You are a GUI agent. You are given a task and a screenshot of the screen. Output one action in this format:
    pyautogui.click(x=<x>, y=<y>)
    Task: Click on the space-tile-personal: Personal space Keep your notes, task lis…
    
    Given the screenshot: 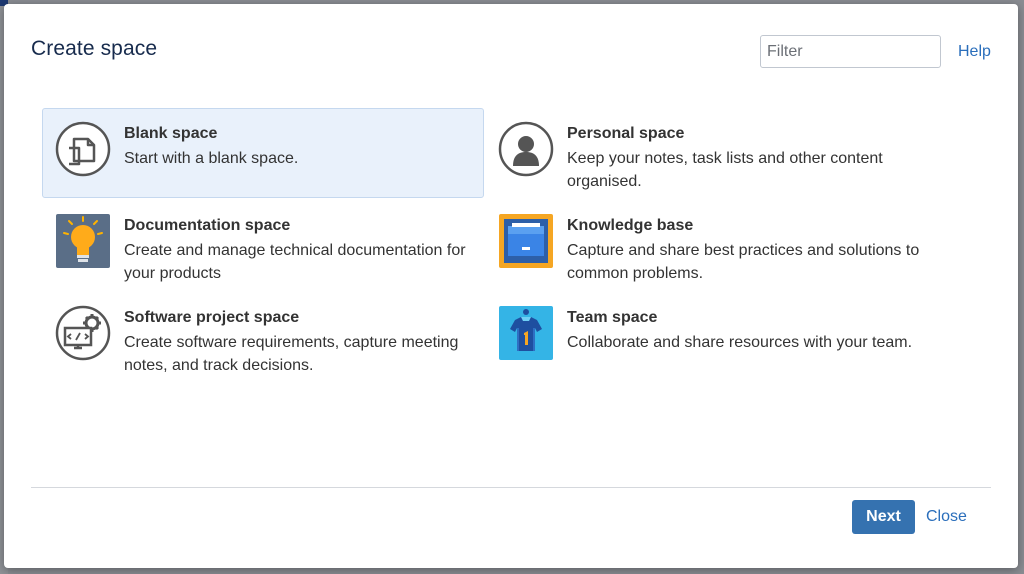 What is the action you would take?
    pyautogui.click(x=706, y=153)
    